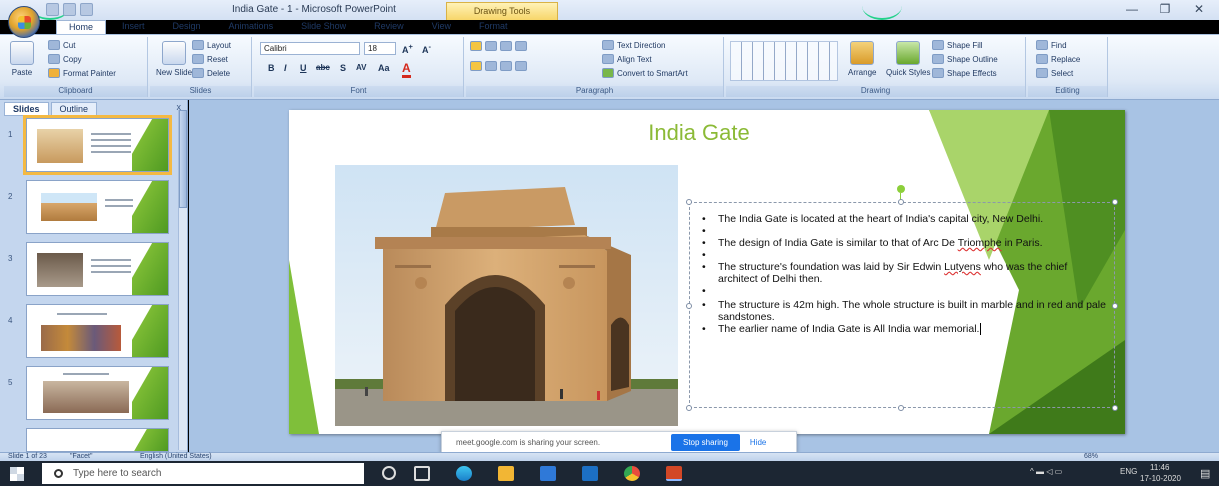  What do you see at coordinates (380, 48) in the screenshot?
I see `font-size-box: 18` at bounding box center [380, 48].